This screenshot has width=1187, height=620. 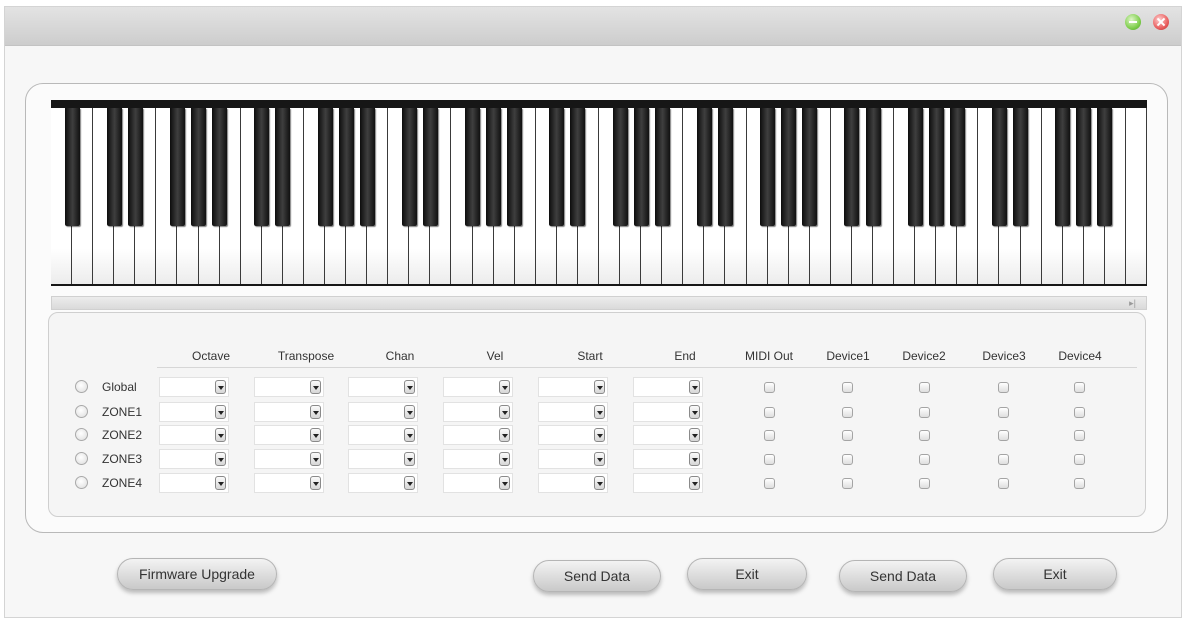 I want to click on send-data-button: Send Data, so click(x=597, y=576).